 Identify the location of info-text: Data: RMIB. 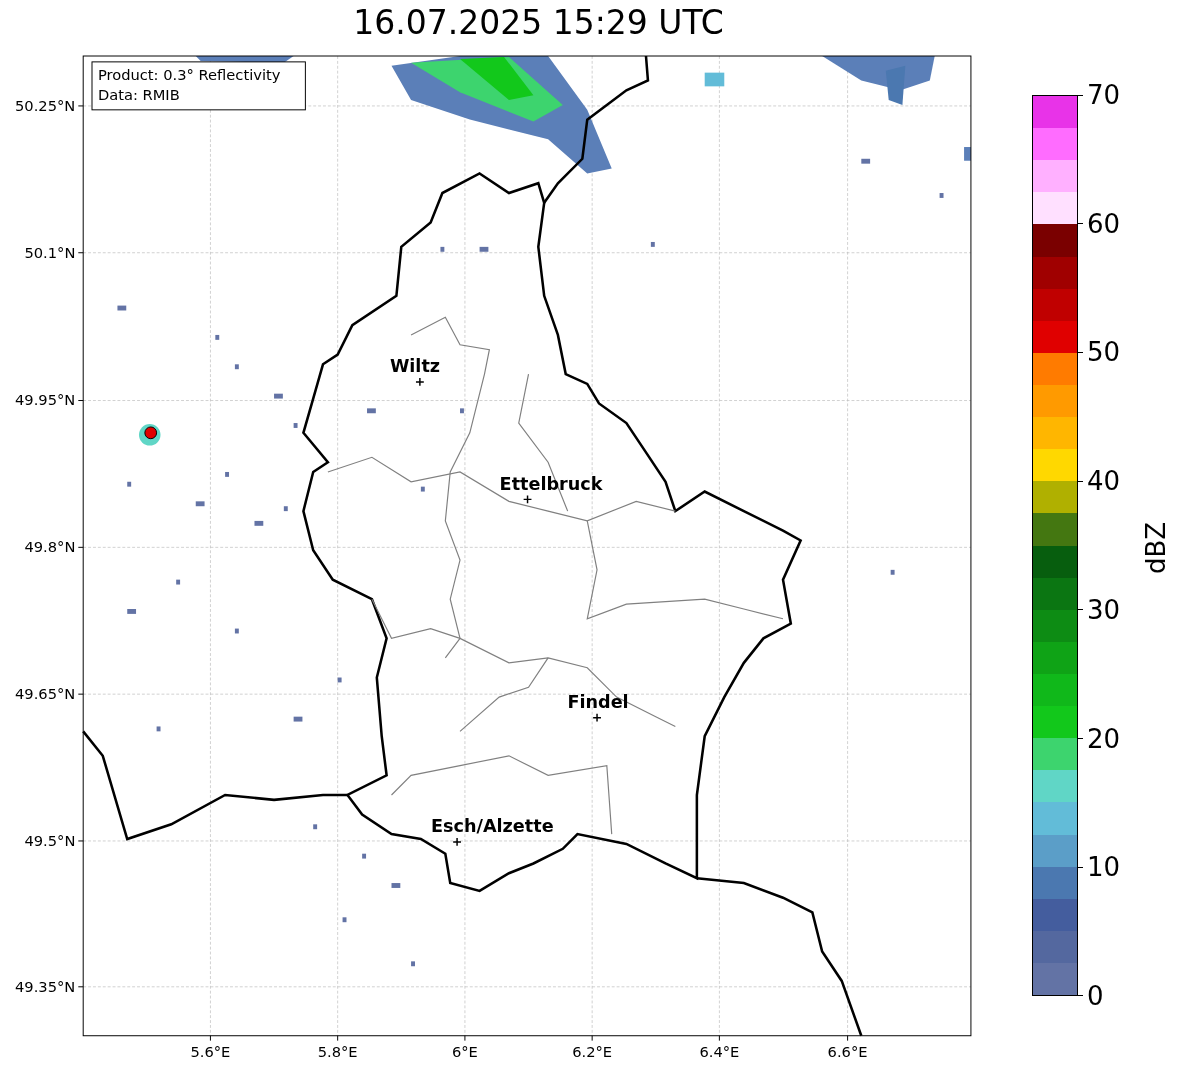
(138, 95).